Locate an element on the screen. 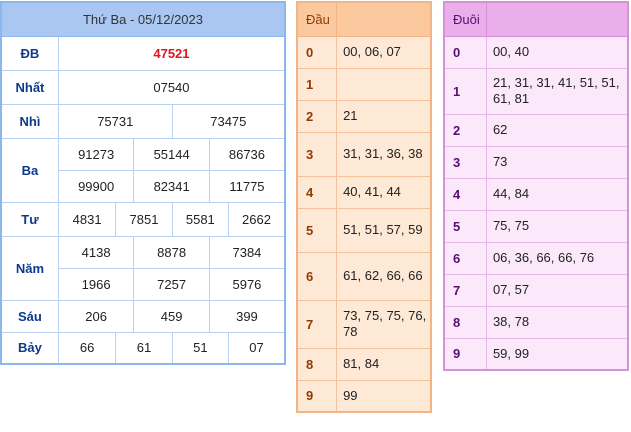 The height and width of the screenshot is (432, 631). duoi-values: 75, 75 is located at coordinates (557, 226).